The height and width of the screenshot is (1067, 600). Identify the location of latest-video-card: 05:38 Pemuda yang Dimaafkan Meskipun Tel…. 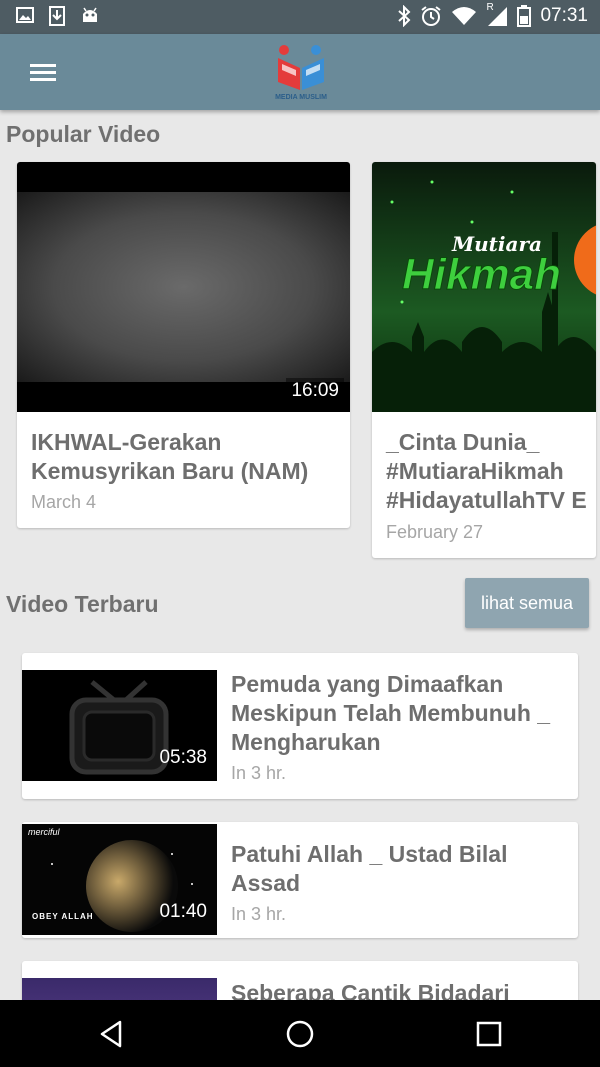
(300, 726).